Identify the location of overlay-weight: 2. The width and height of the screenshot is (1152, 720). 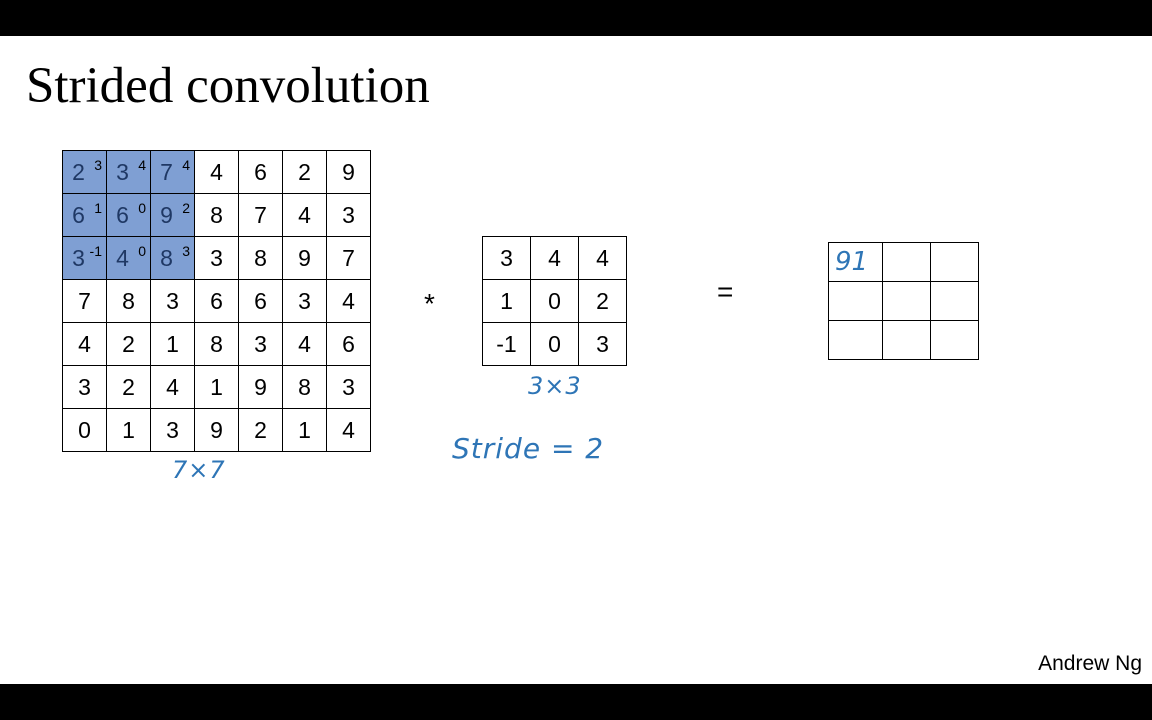
(186, 208).